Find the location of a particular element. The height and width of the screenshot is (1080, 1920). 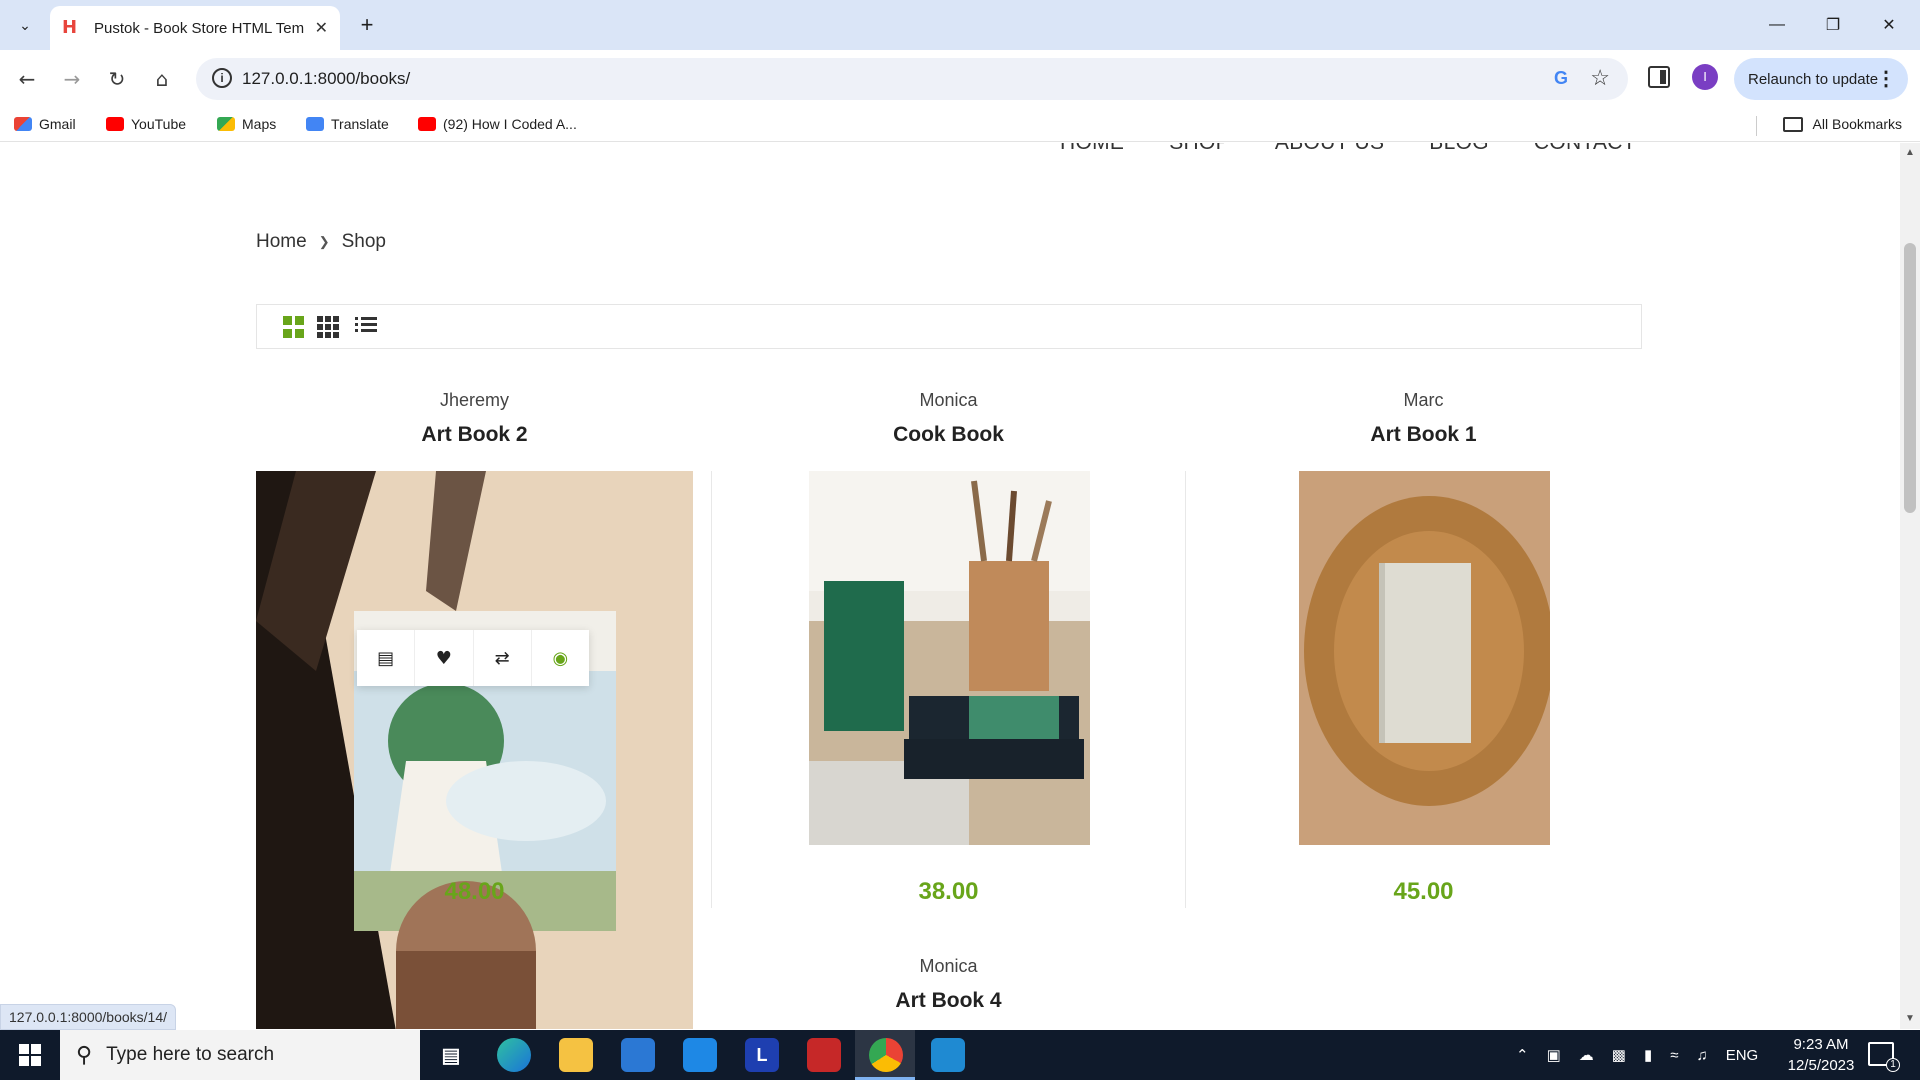

nav-shop: SHOP is located at coordinates (1199, 149).